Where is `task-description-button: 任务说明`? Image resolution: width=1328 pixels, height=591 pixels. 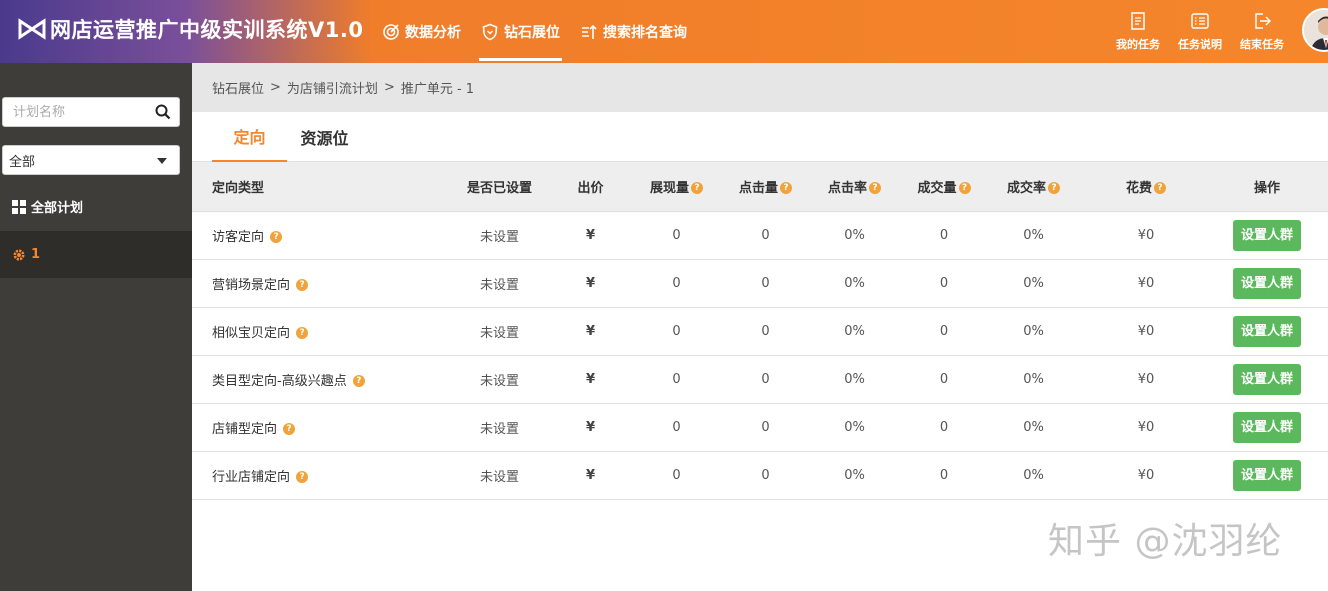 task-description-button: 任务说明 is located at coordinates (1200, 31).